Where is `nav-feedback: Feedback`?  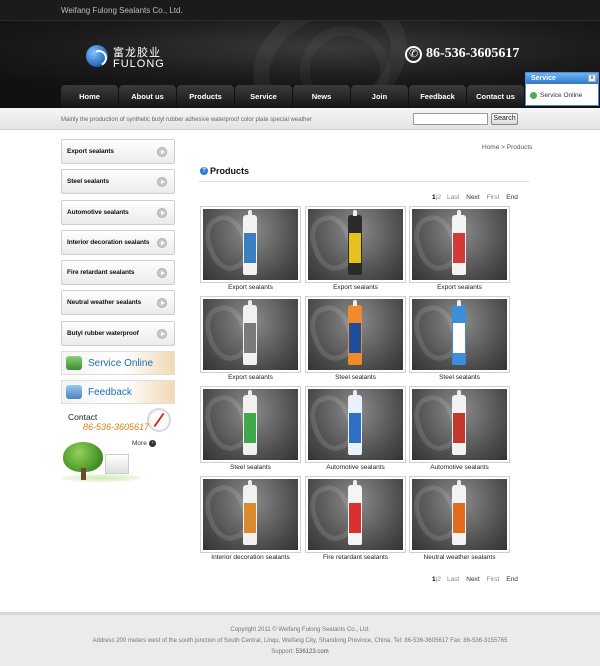
nav-feedback: Feedback is located at coordinates (437, 96).